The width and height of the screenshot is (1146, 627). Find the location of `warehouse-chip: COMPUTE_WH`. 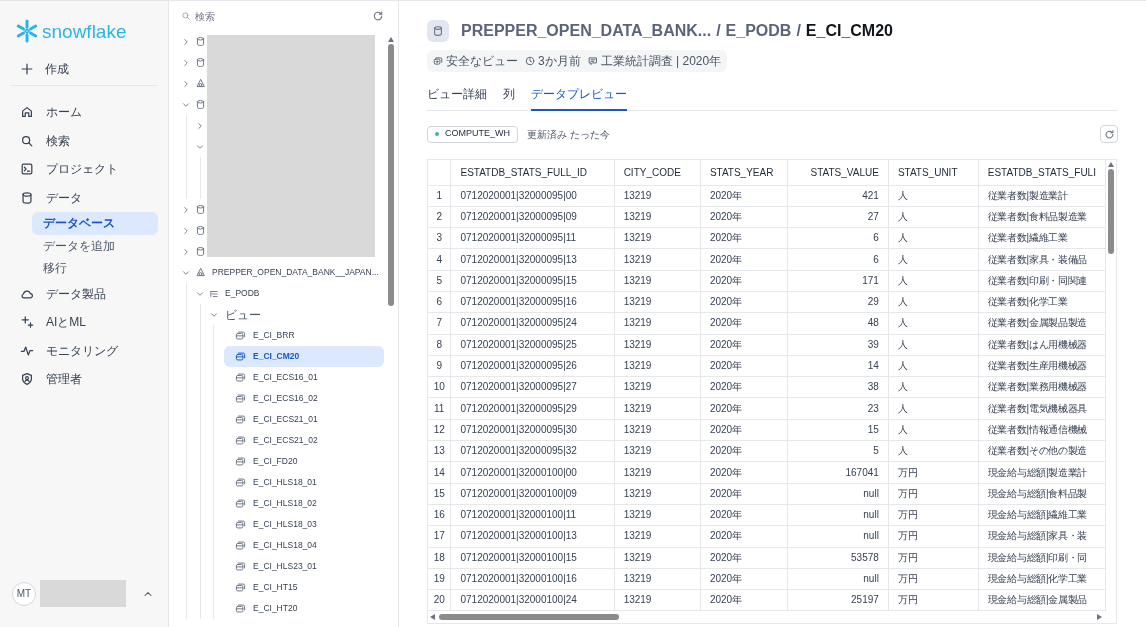

warehouse-chip: COMPUTE_WH is located at coordinates (472, 134).